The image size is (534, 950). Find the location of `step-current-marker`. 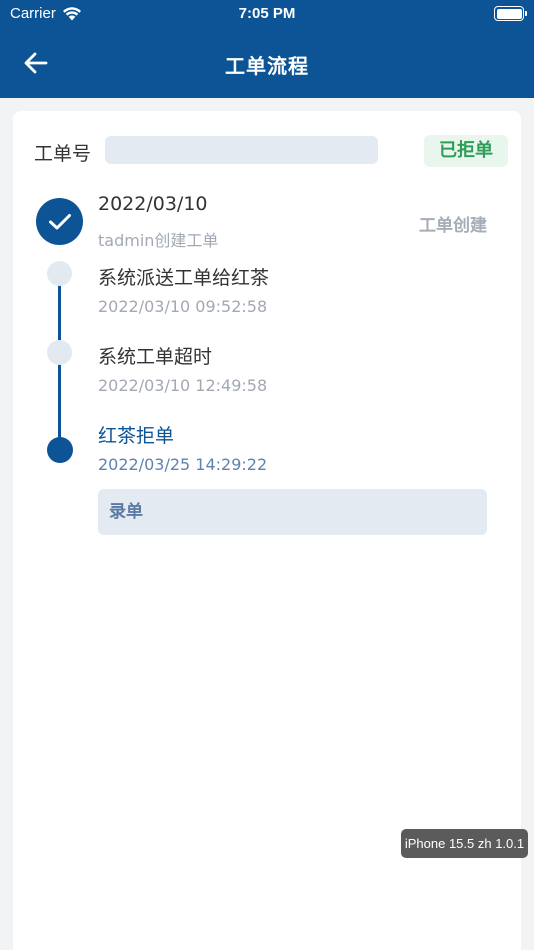

step-current-marker is located at coordinates (60, 450).